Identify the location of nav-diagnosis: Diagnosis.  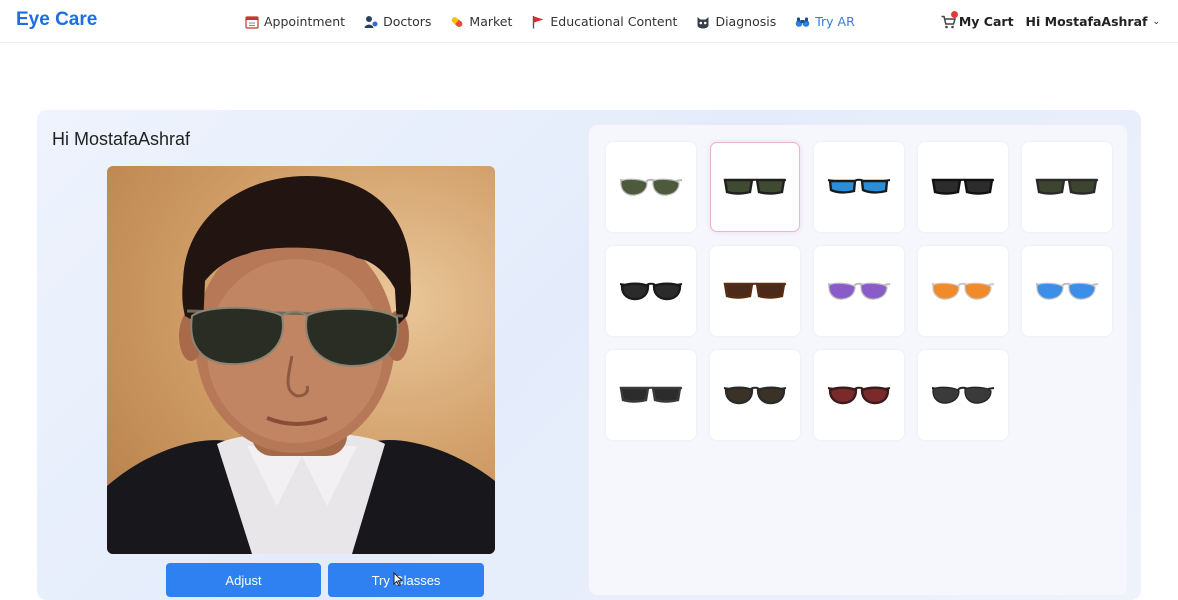
(736, 21).